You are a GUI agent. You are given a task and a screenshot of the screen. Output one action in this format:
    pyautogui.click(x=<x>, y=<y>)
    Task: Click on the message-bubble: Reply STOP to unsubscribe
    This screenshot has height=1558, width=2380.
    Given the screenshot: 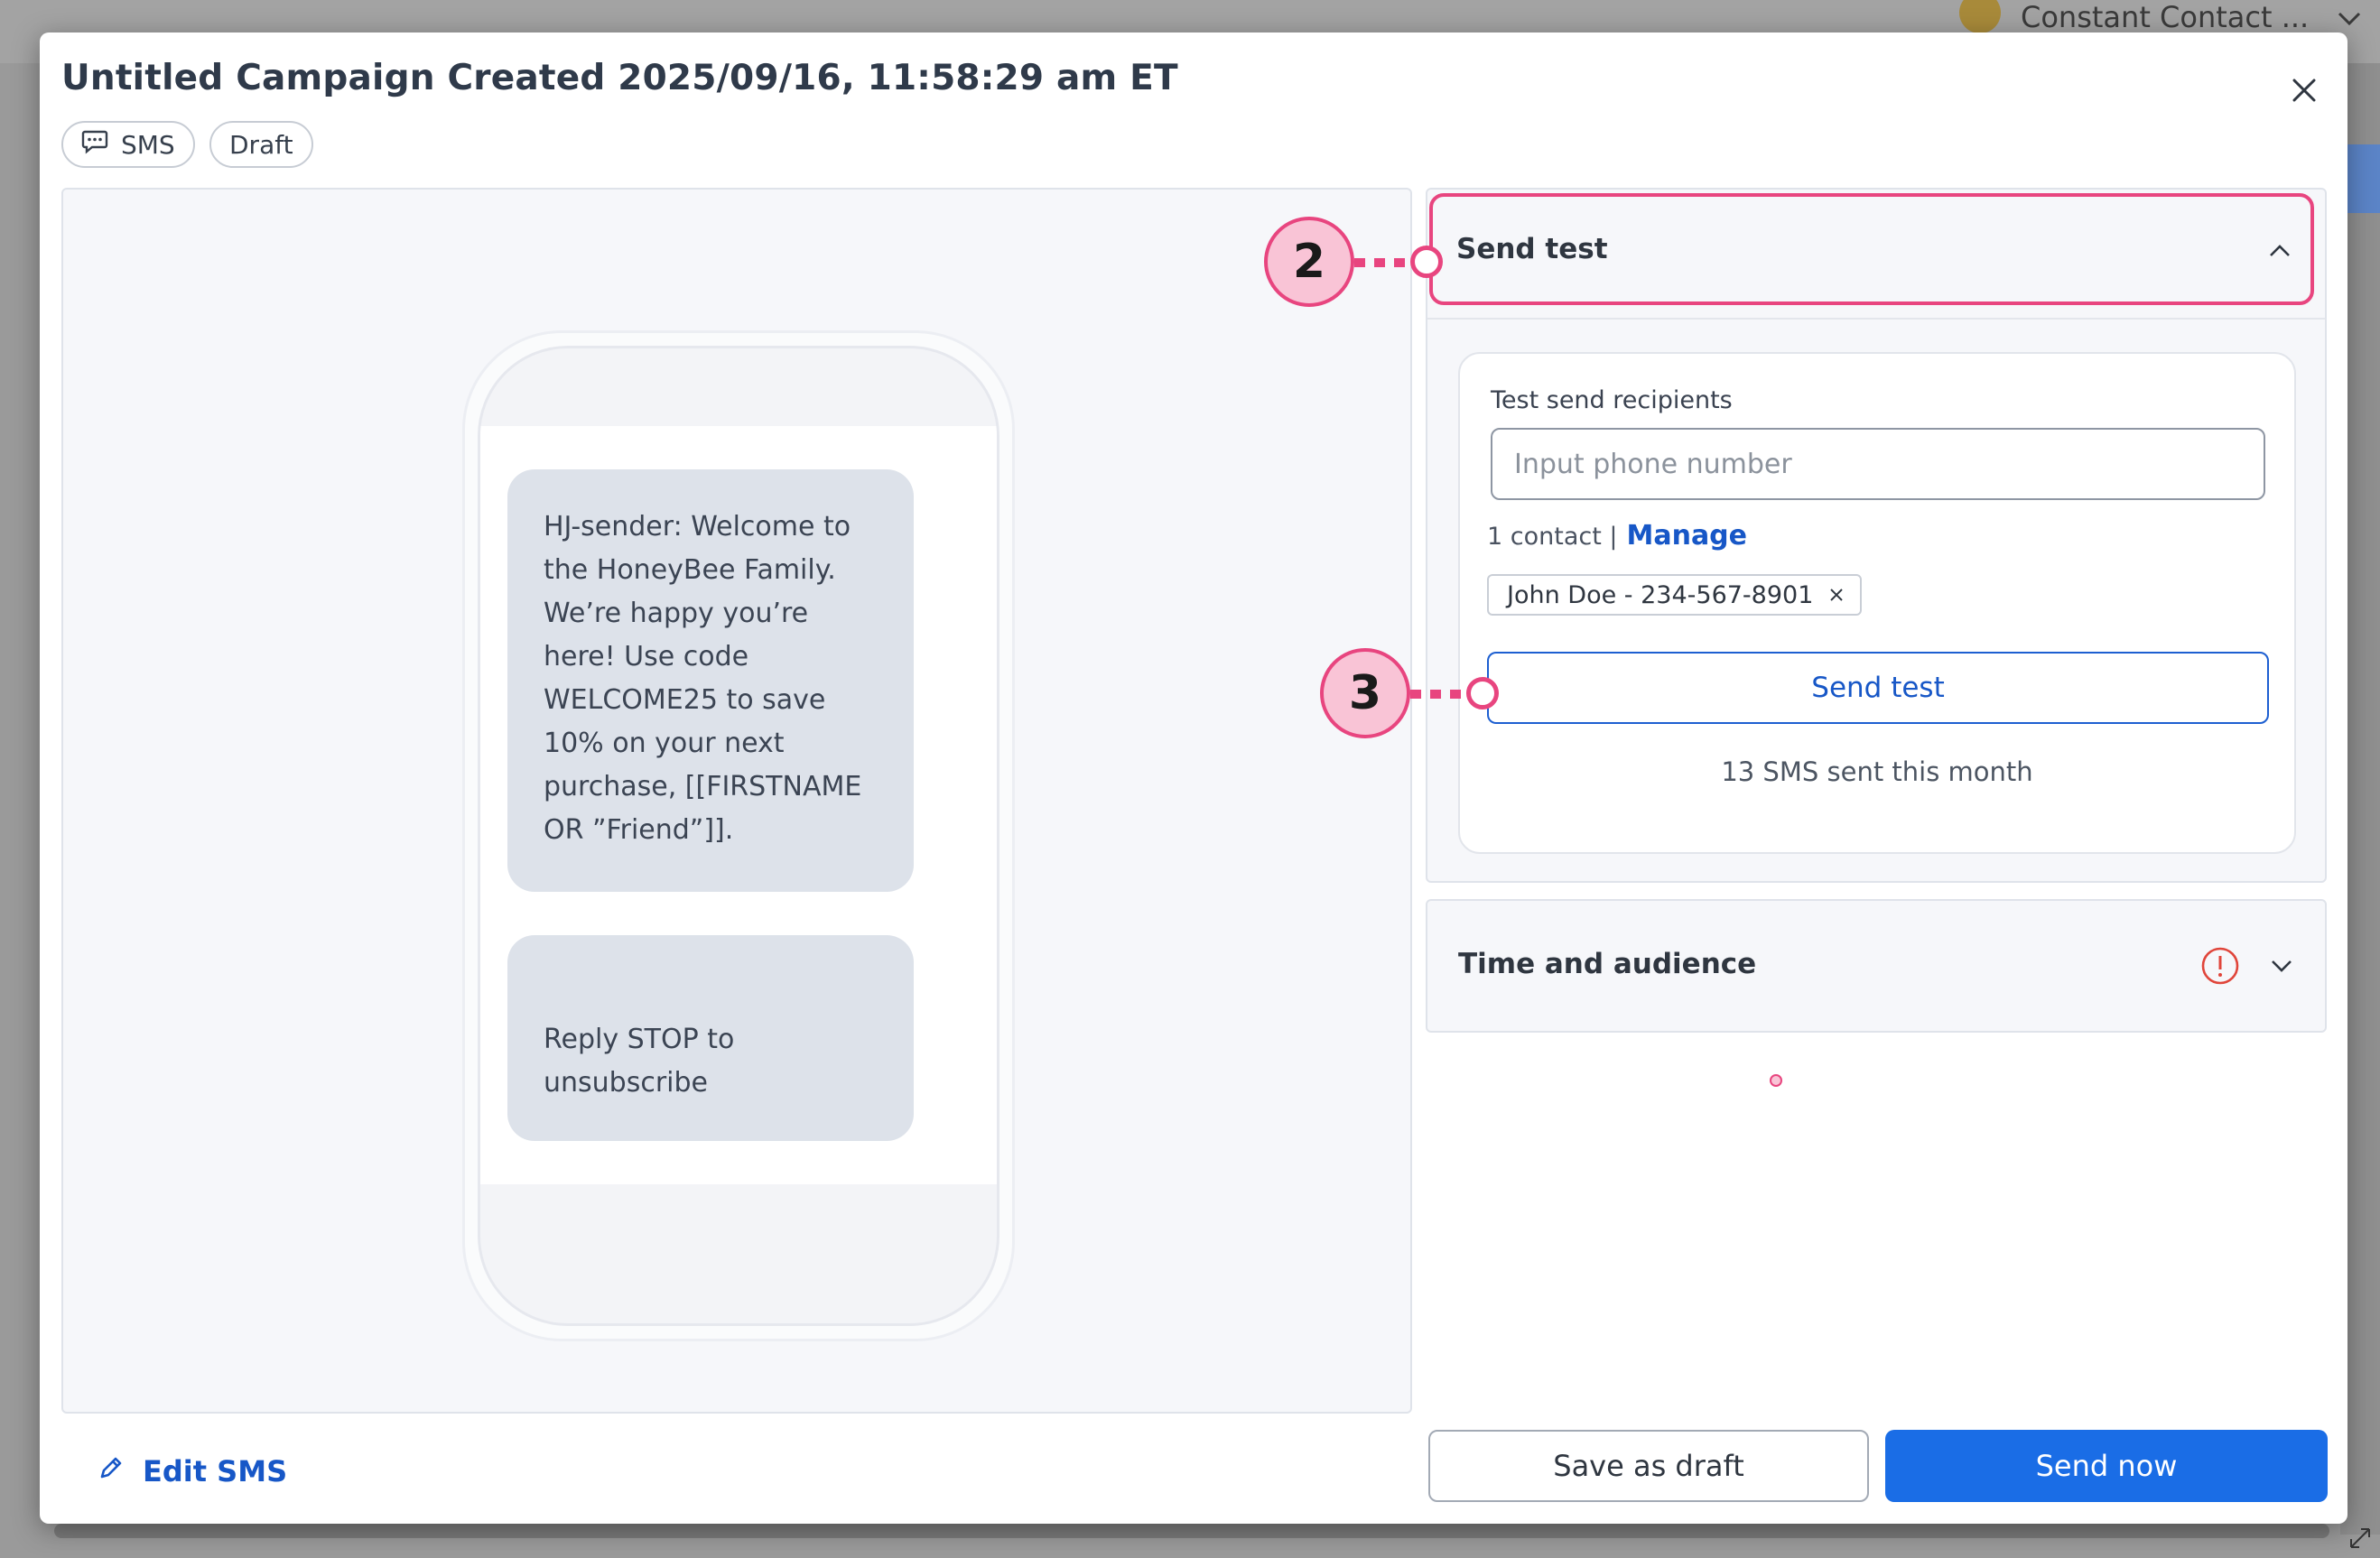 What is the action you would take?
    pyautogui.click(x=711, y=1038)
    